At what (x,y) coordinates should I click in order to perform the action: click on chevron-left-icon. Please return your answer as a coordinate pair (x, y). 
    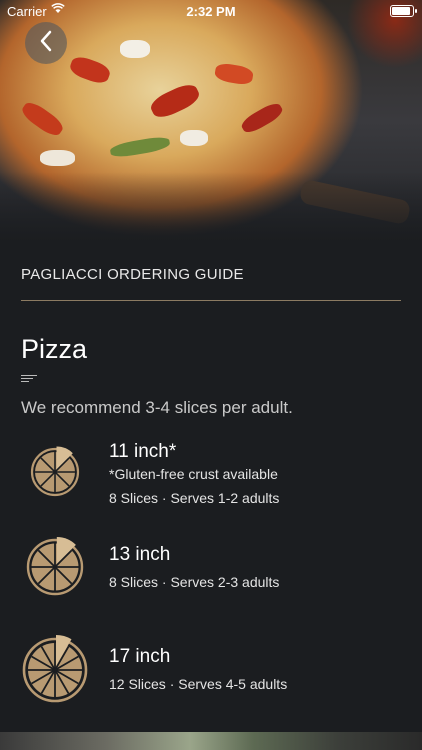
    Looking at the image, I should click on (46, 43).